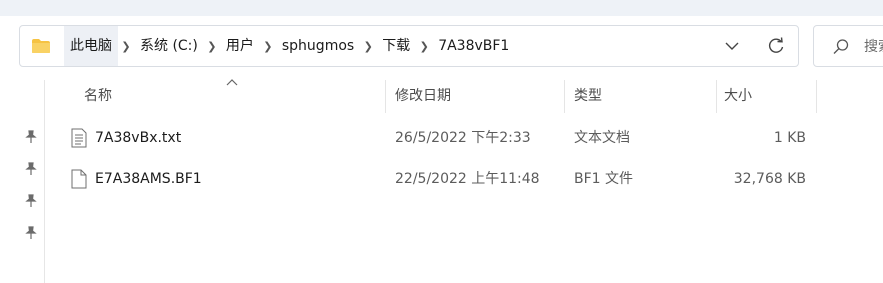 This screenshot has height=283, width=883. Describe the element at coordinates (79, 138) in the screenshot. I see `text-file-icon` at that location.